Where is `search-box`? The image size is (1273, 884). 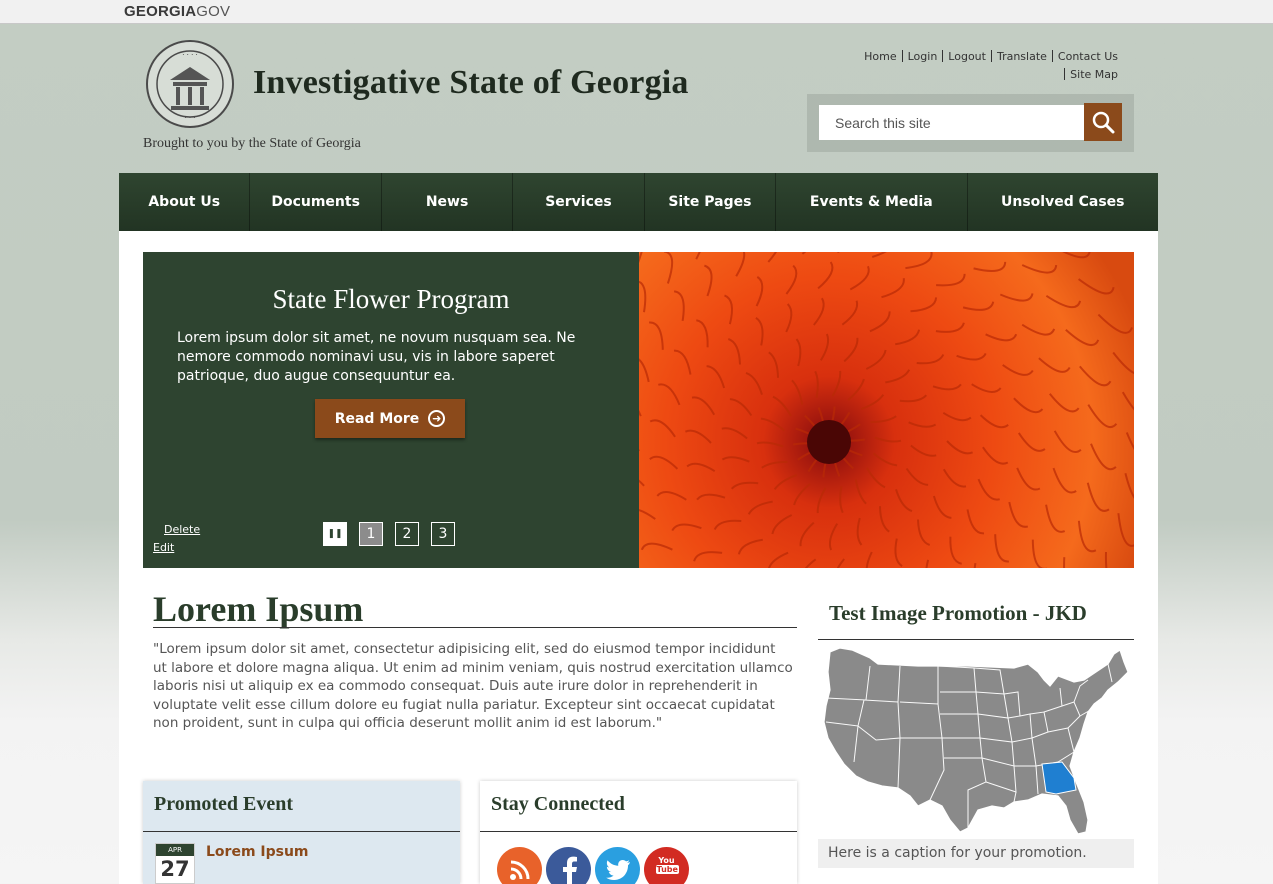
search-box is located at coordinates (970, 123).